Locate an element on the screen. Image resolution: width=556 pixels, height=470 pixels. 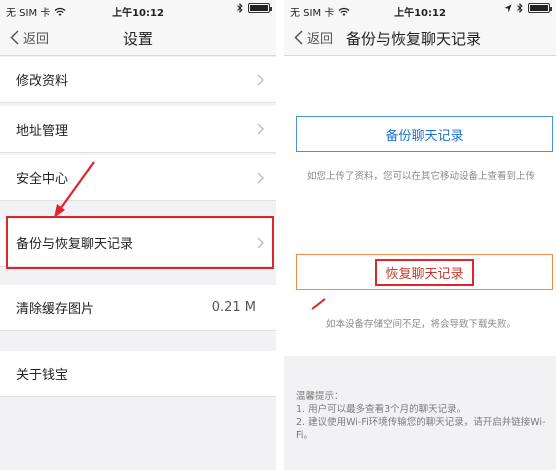
page-title: 设置 is located at coordinates (137, 39).